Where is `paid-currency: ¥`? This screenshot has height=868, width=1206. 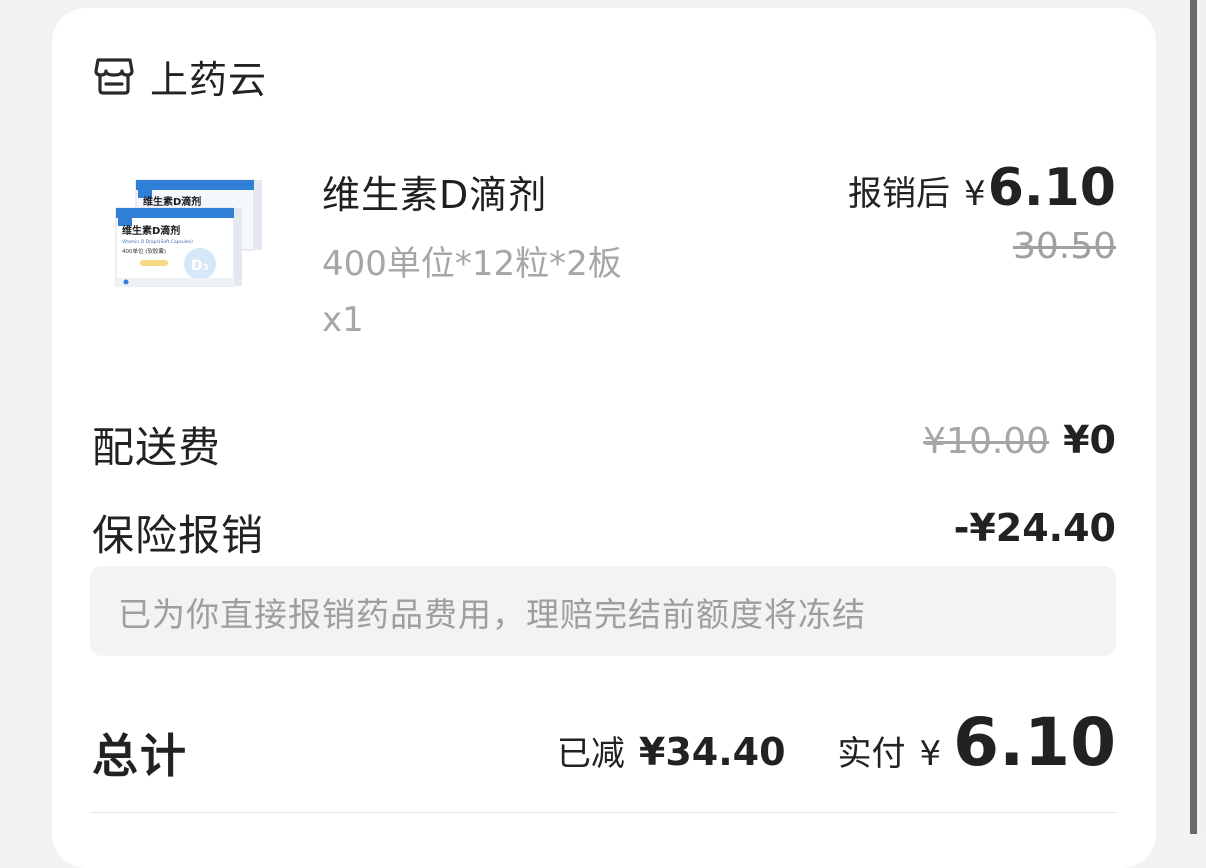 paid-currency: ¥ is located at coordinates (930, 754).